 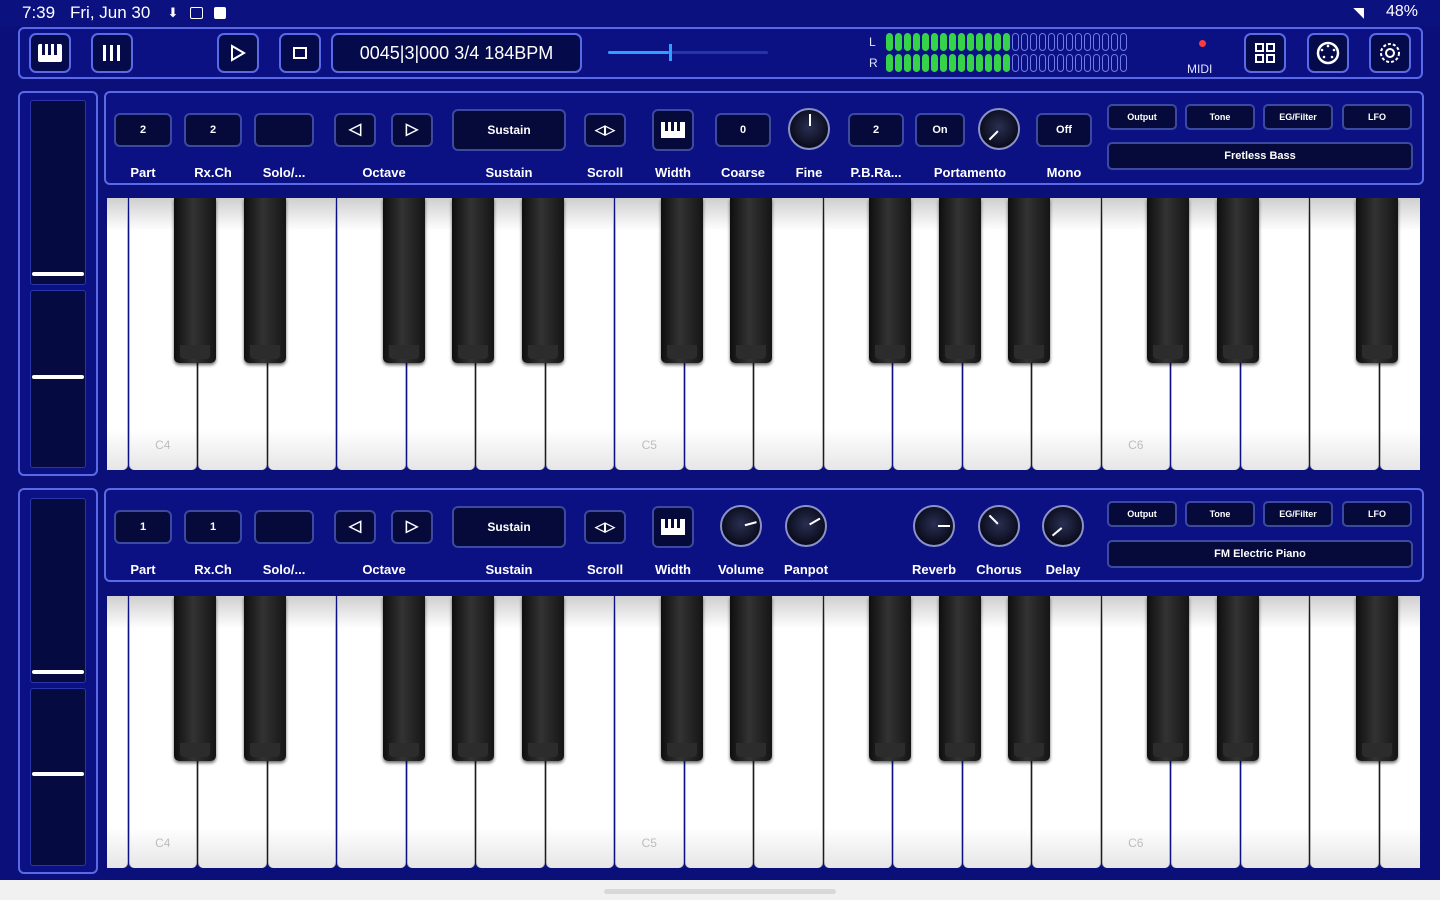 I want to click on lower-tab-tone: Tone, so click(x=1220, y=514).